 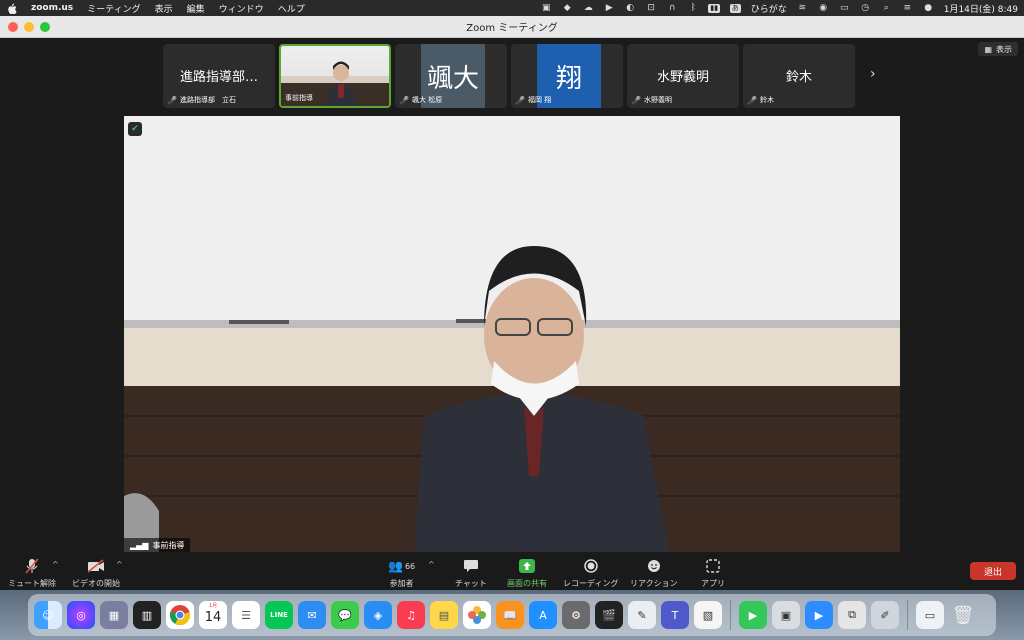 What do you see at coordinates (588, 8) in the screenshot?
I see `cloud-icon: ☁` at bounding box center [588, 8].